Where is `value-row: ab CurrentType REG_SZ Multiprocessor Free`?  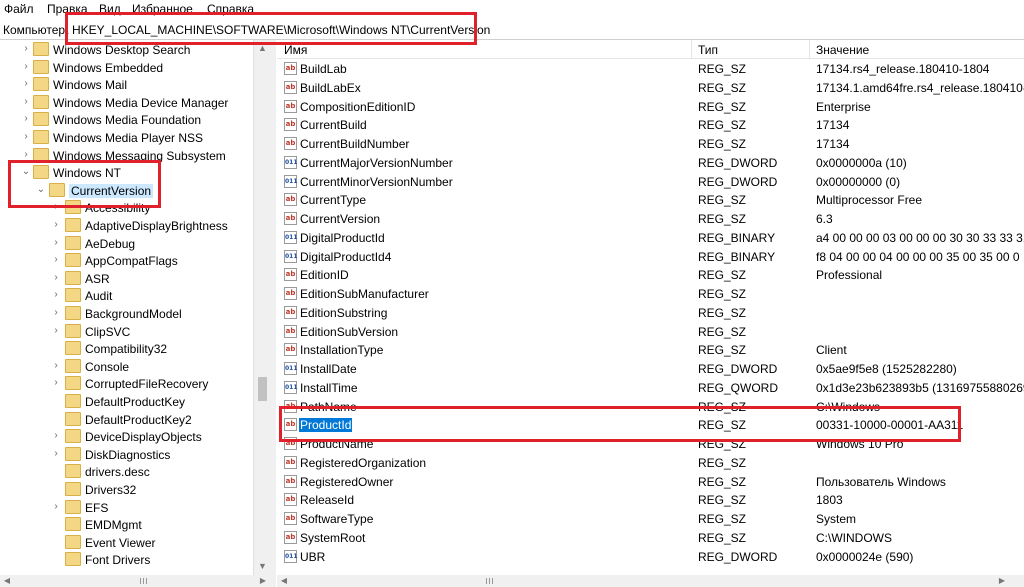 value-row: ab CurrentType REG_SZ Multiprocessor Free is located at coordinates (650, 200).